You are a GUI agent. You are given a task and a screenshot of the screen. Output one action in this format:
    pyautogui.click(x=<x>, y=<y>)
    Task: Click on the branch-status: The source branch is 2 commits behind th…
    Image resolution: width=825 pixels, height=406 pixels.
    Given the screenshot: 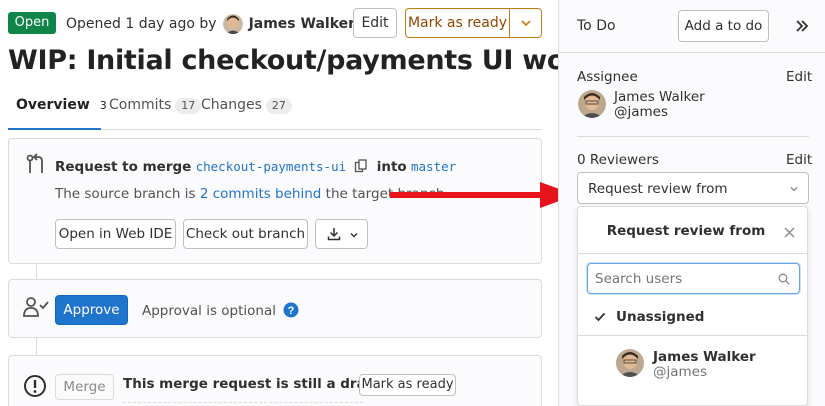 What is the action you would take?
    pyautogui.click(x=249, y=194)
    